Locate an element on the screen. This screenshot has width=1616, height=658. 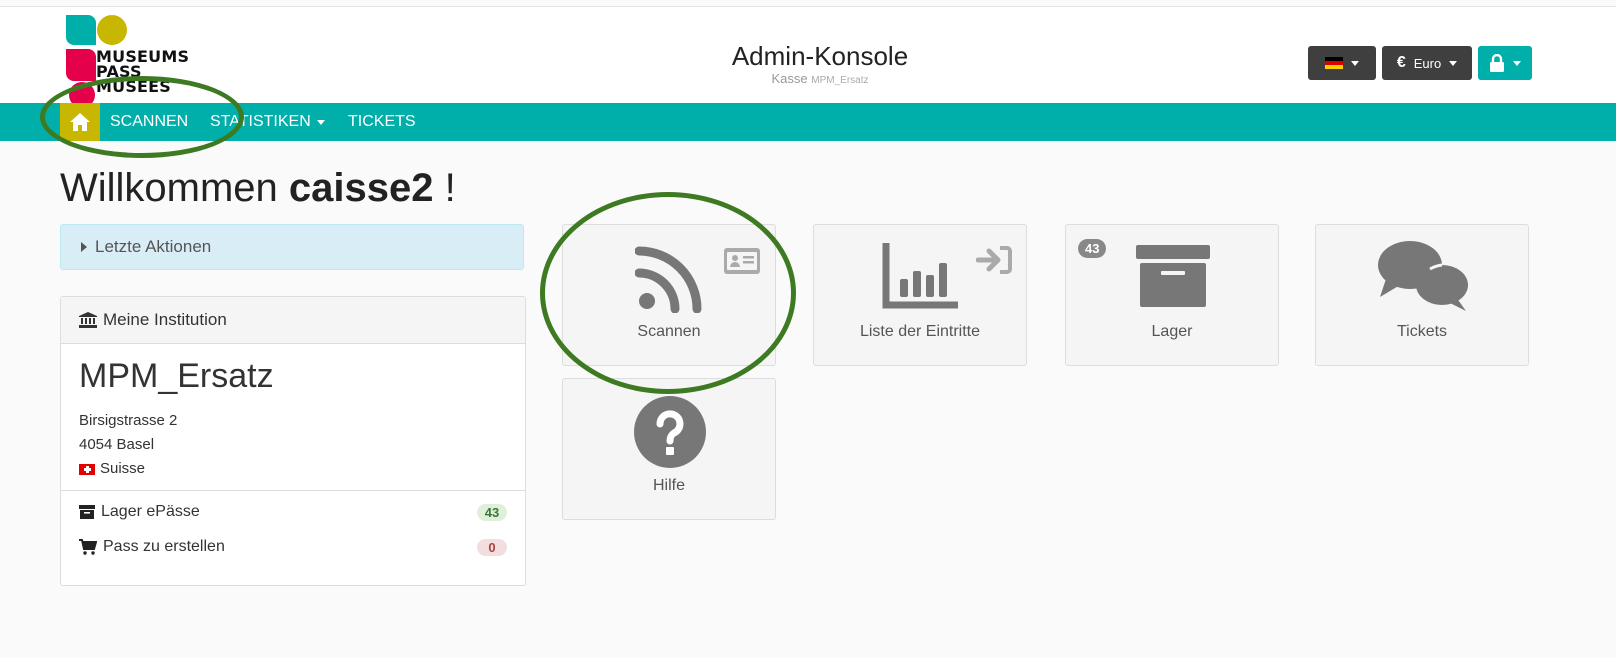
page-subtitle: Kasse MPM_Ersatz is located at coordinates (820, 78).